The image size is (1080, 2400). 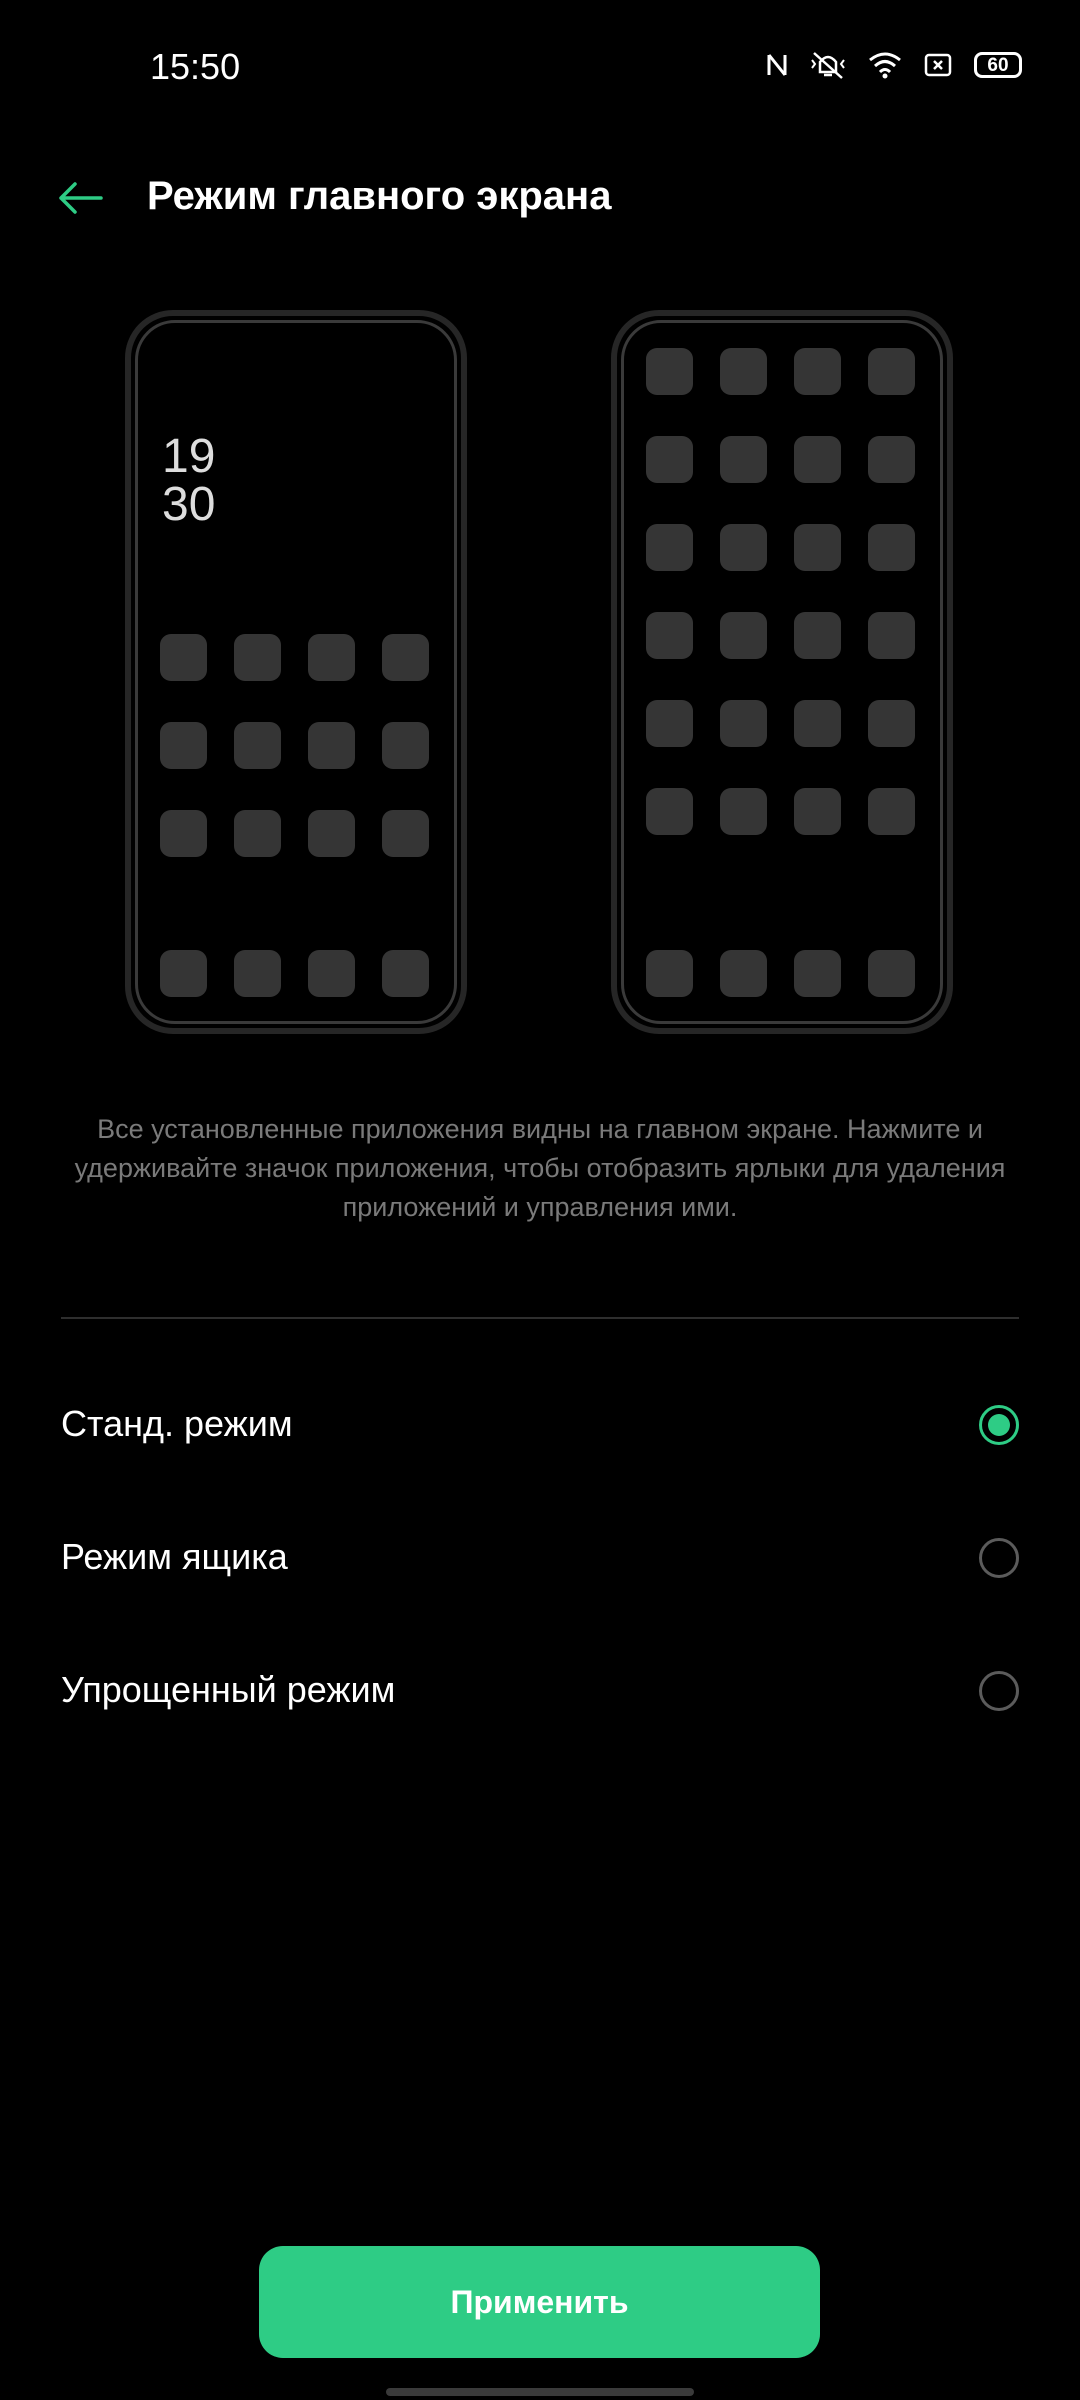 What do you see at coordinates (228, 1689) in the screenshot?
I see `option-label: Упрощенный режим` at bounding box center [228, 1689].